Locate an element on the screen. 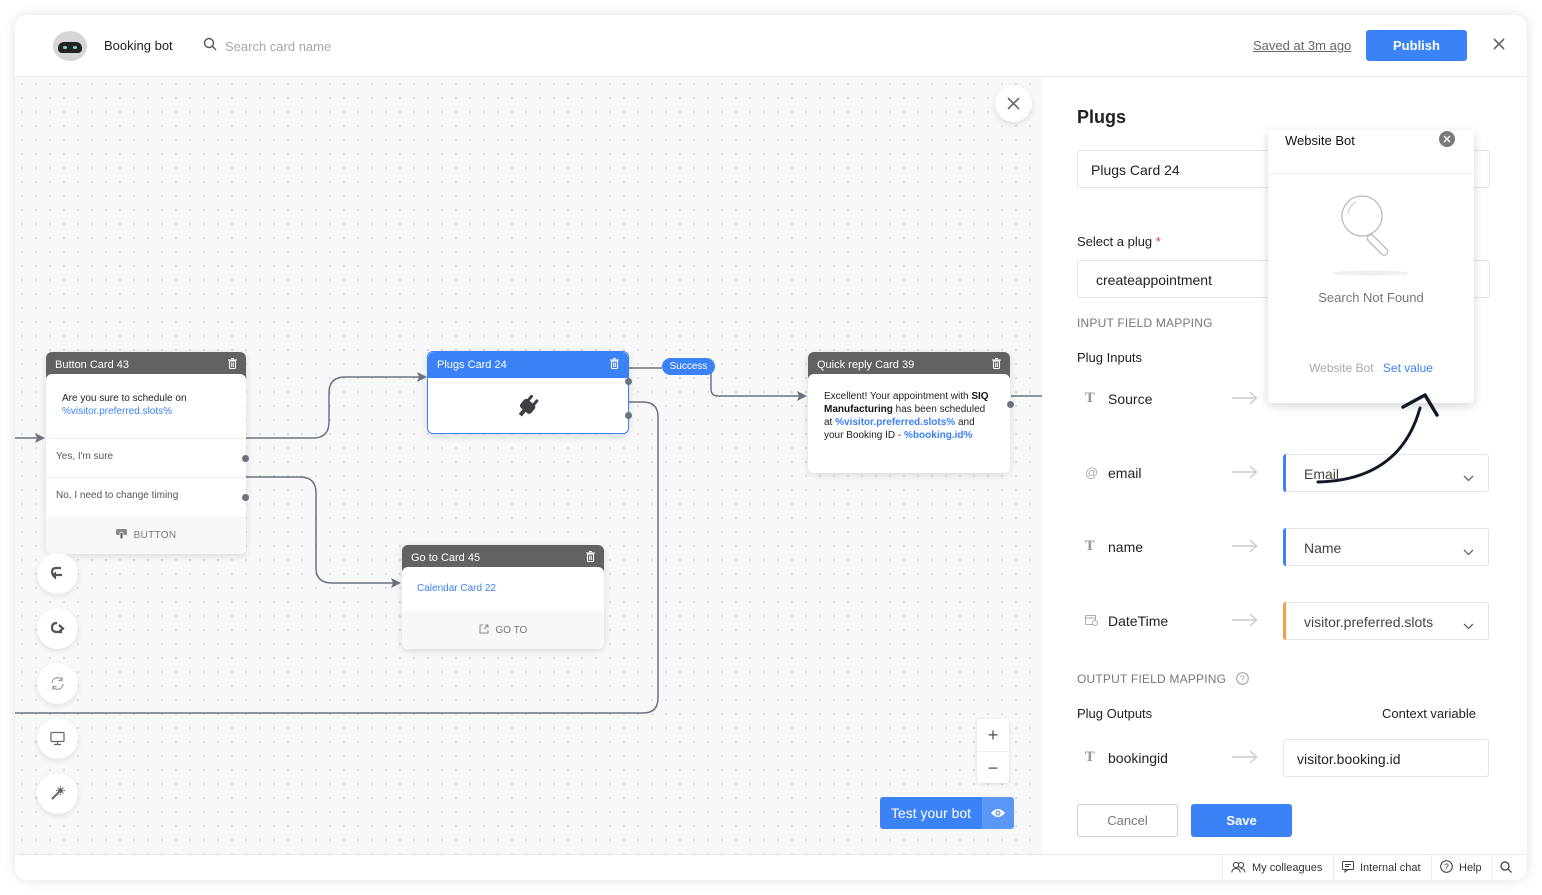 The width and height of the screenshot is (1542, 895). value-dropdown-popup: Search Not Found Website Bot Set value is located at coordinates (1371, 266).